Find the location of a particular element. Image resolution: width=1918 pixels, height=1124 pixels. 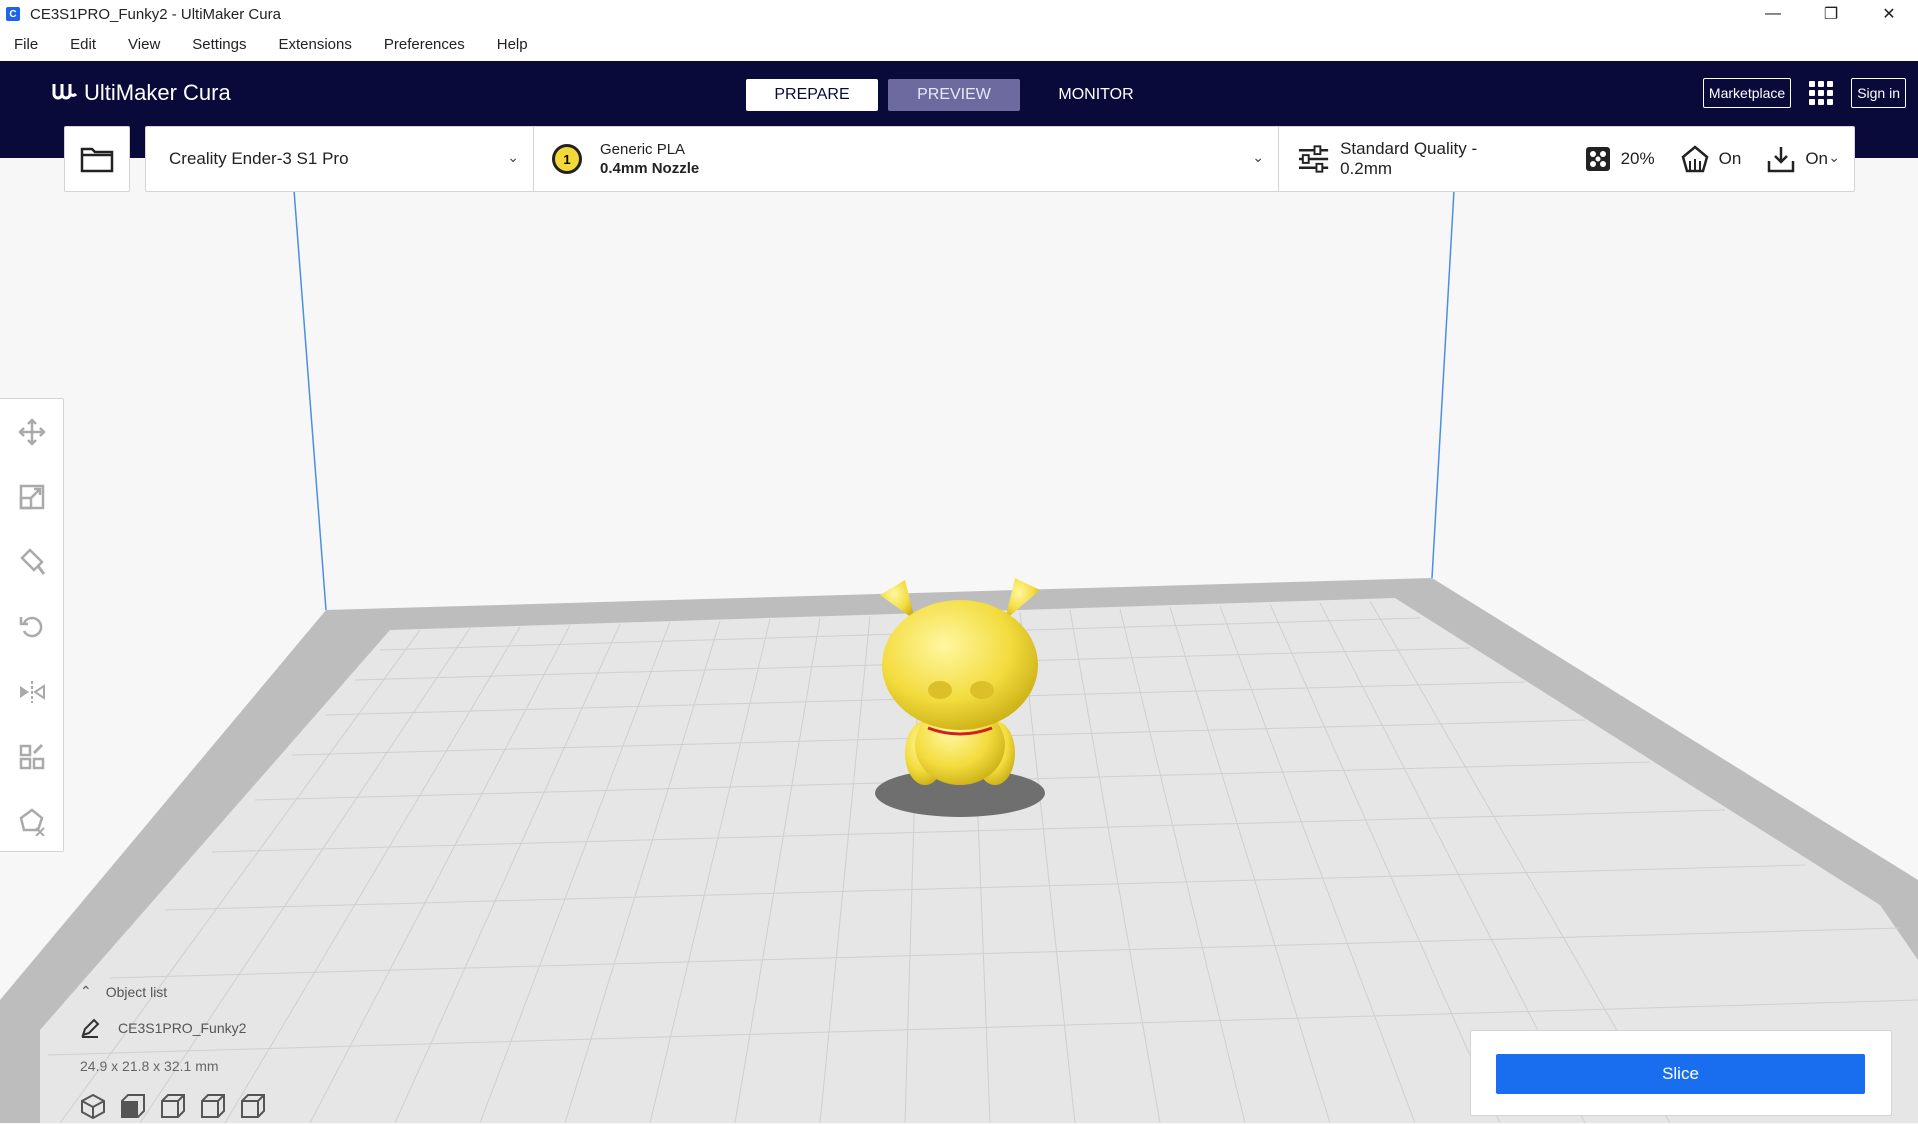

sliders-icon is located at coordinates (1313, 159).